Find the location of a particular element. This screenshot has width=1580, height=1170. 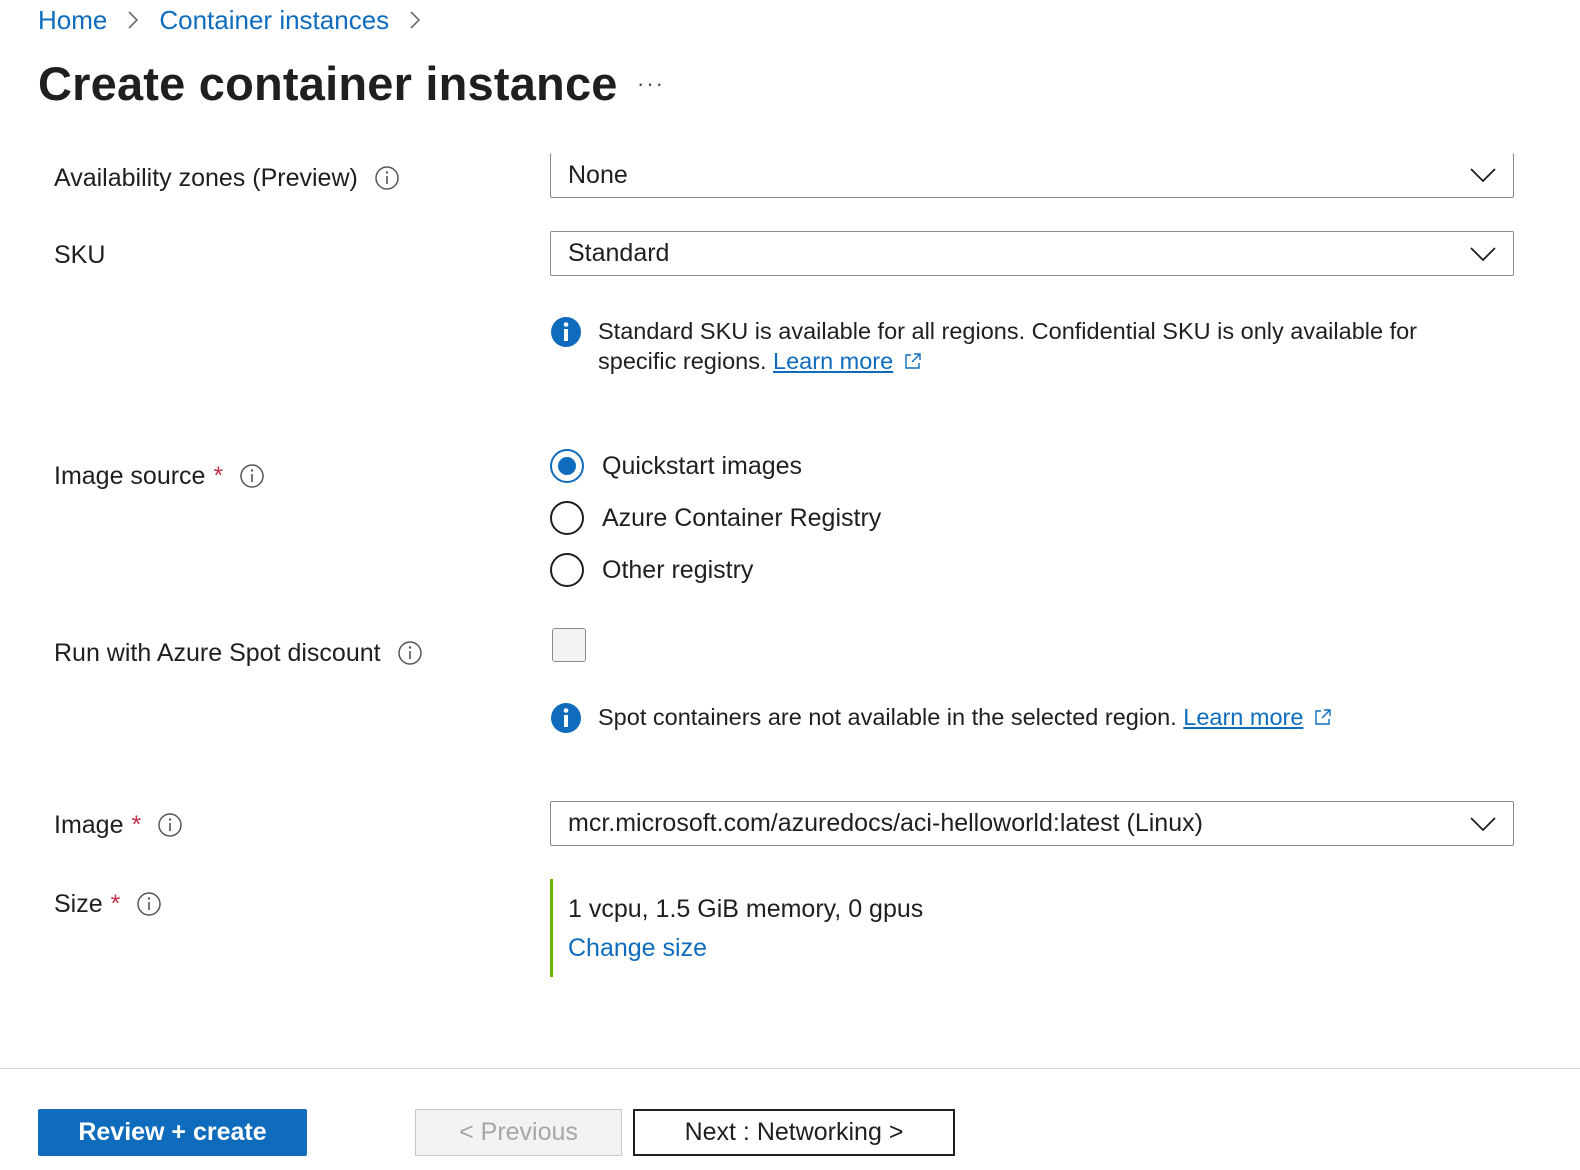

next-networking-button: Next : Networking > is located at coordinates (794, 1132).